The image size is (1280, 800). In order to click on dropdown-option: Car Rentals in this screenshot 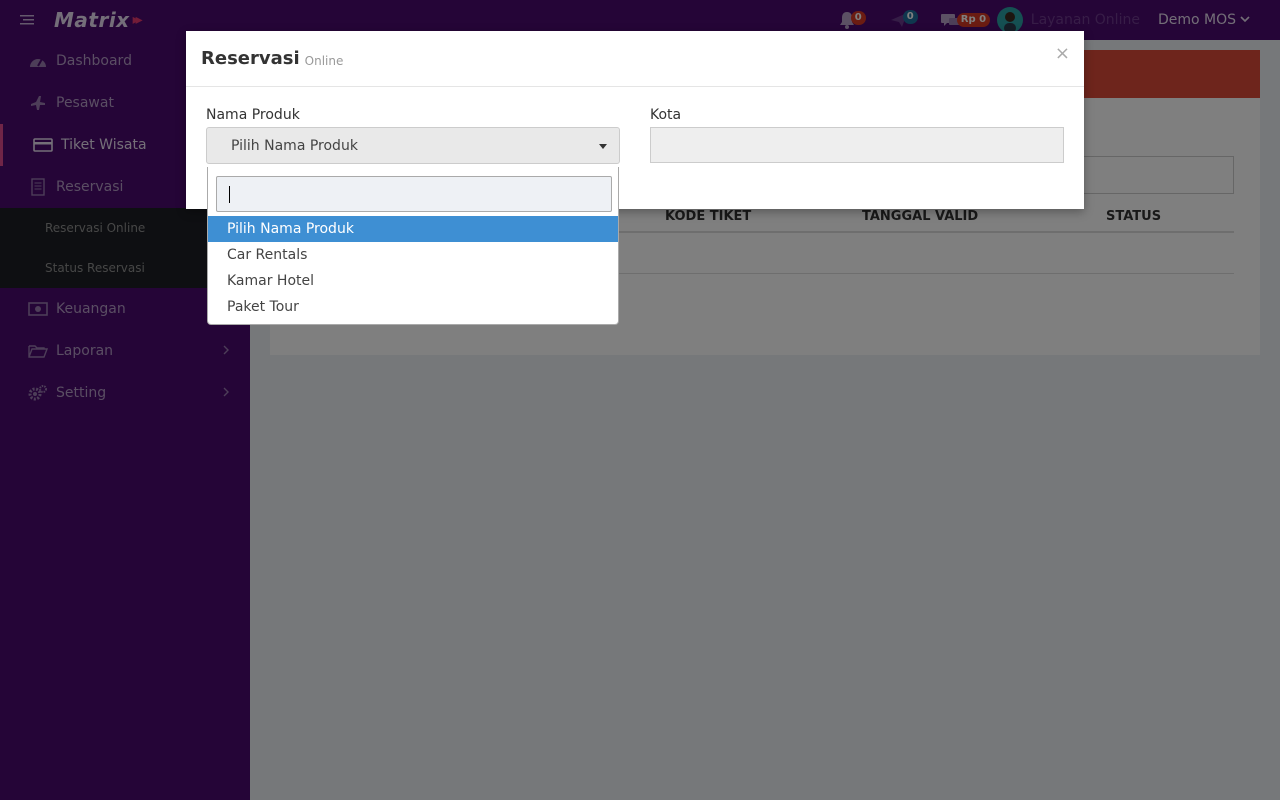, I will do `click(413, 255)`.